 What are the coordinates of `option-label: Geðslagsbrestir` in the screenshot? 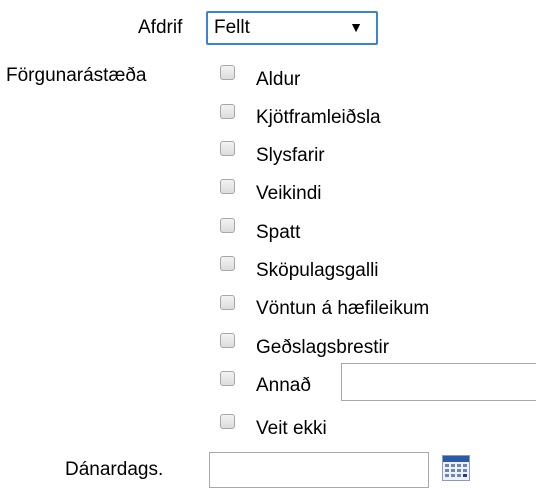 It's located at (323, 347).